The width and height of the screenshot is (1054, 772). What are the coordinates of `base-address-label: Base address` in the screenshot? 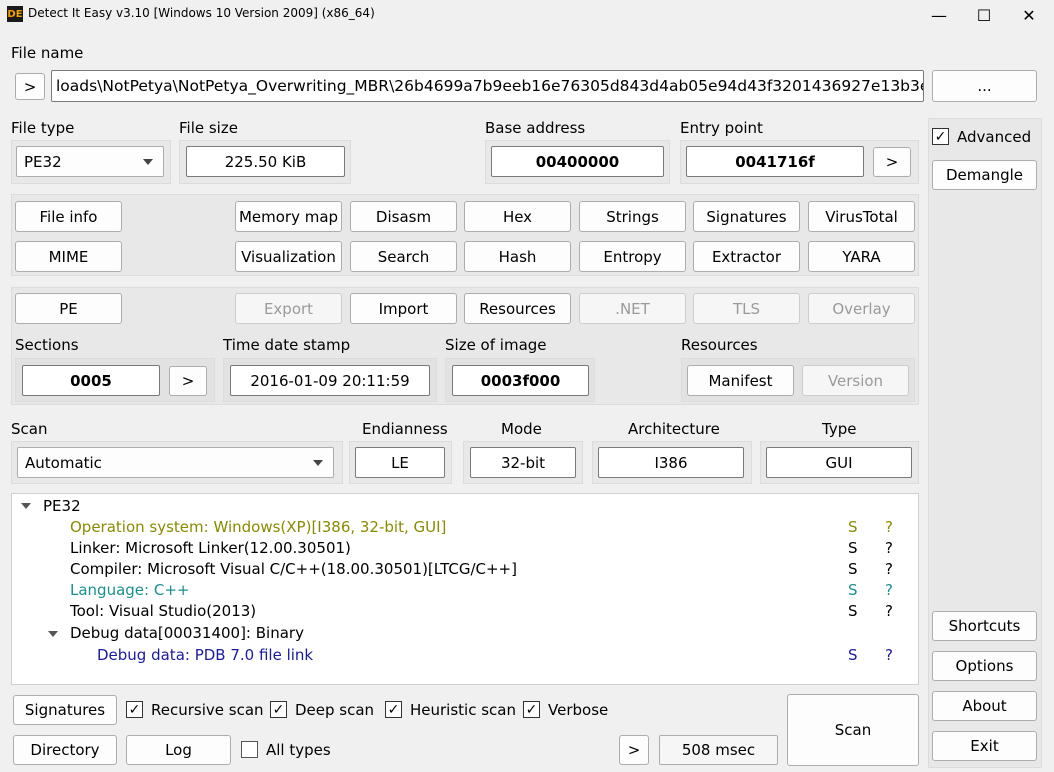 It's located at (535, 128).